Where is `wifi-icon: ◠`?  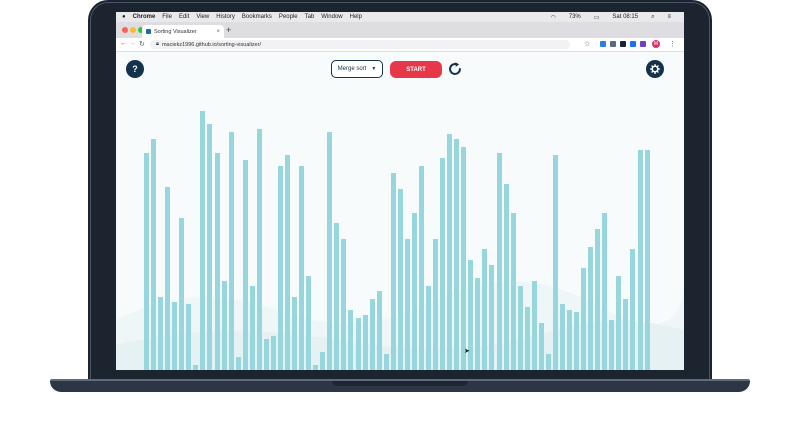 wifi-icon: ◠ is located at coordinates (552, 17).